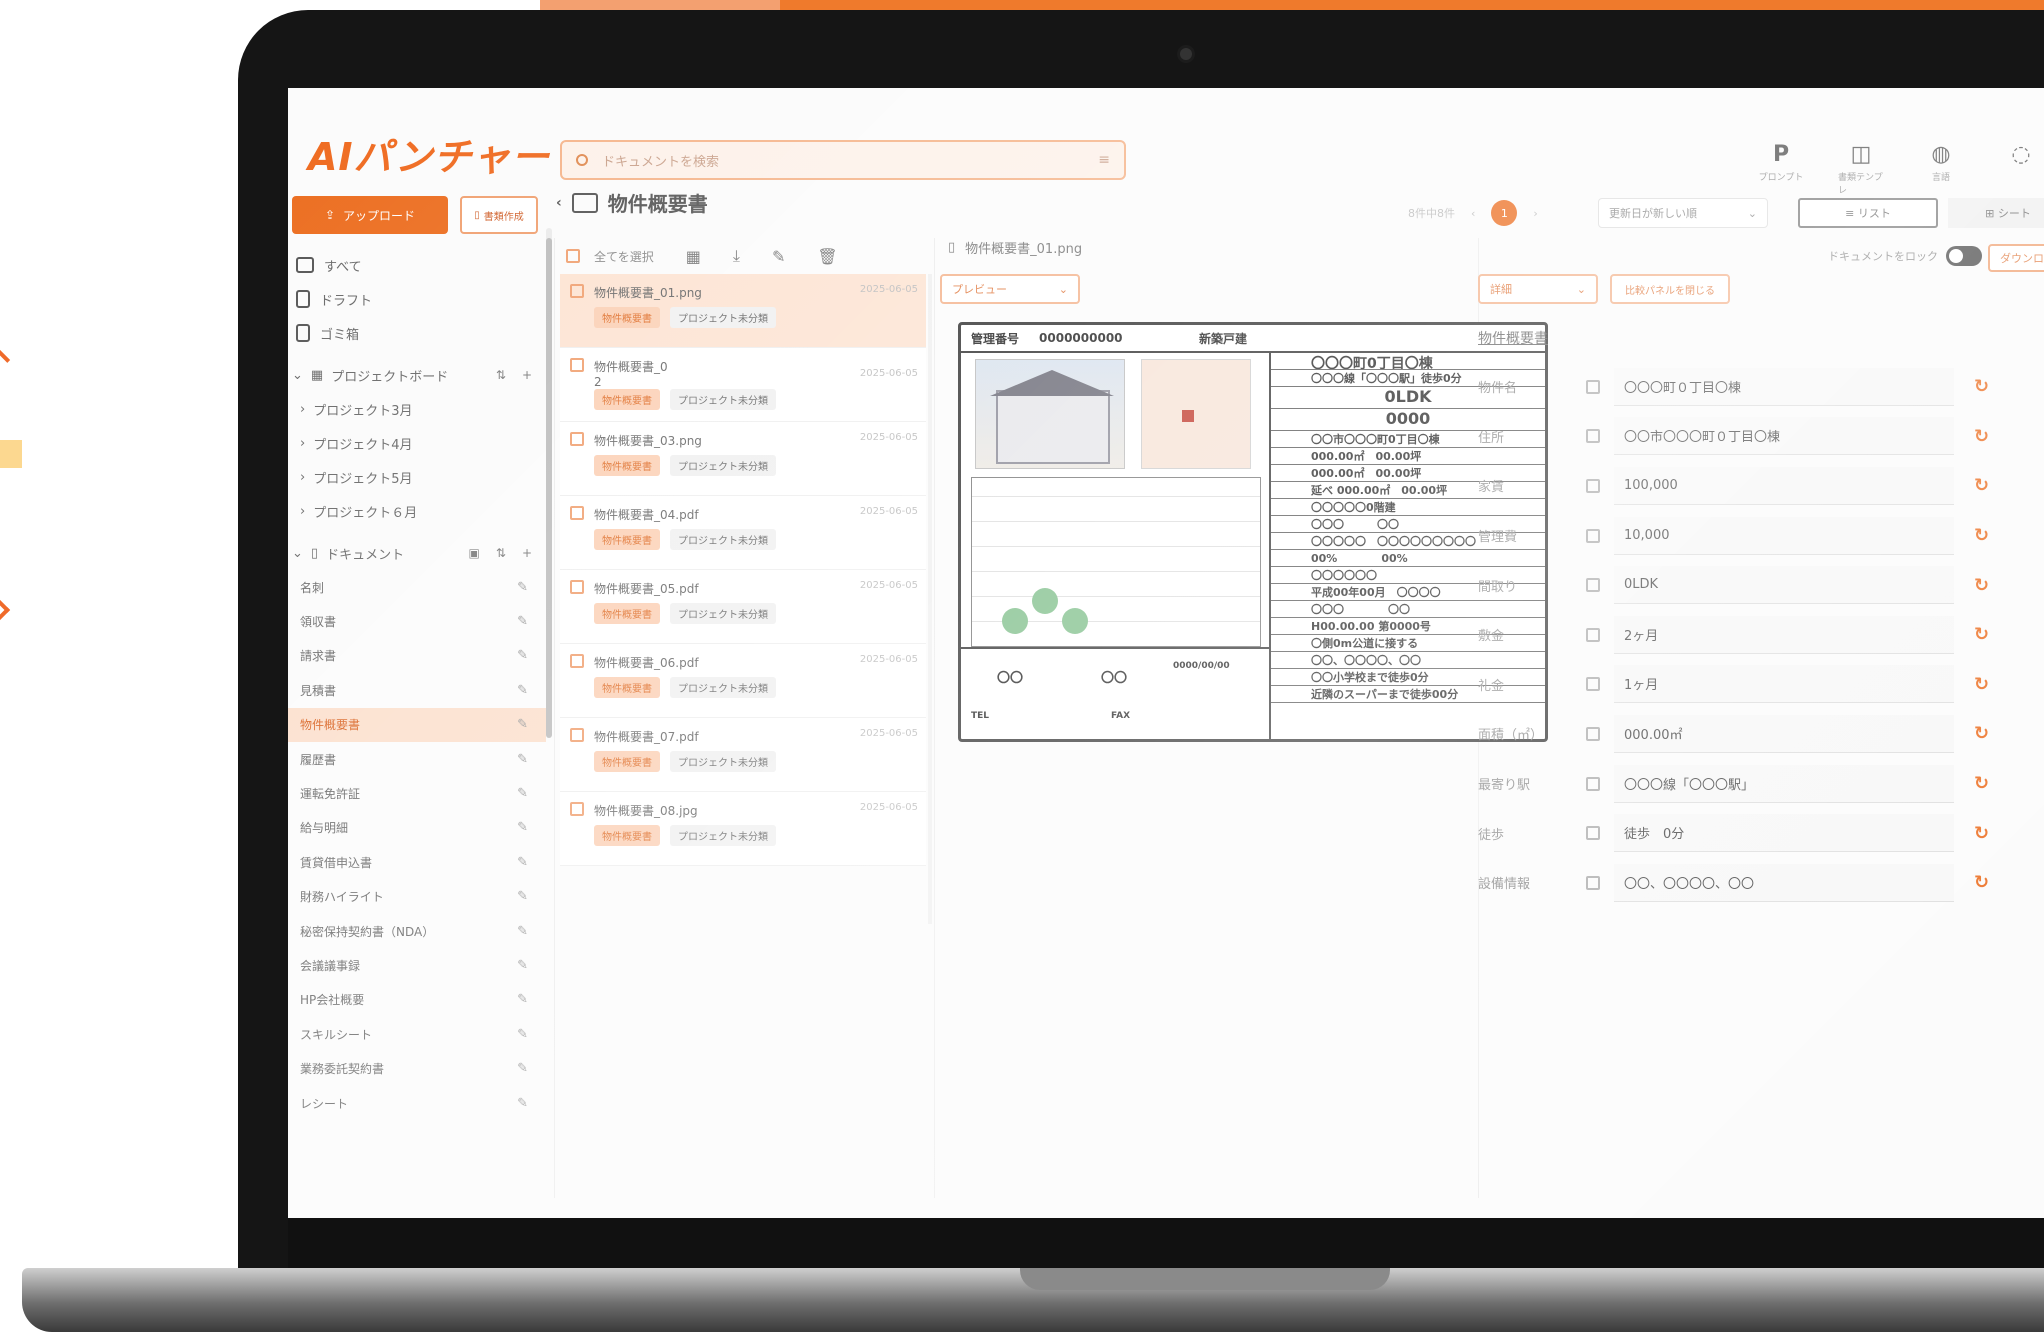  What do you see at coordinates (417, 828) in the screenshot?
I see `sidebar-doc-item: 給与明細 ✎` at bounding box center [417, 828].